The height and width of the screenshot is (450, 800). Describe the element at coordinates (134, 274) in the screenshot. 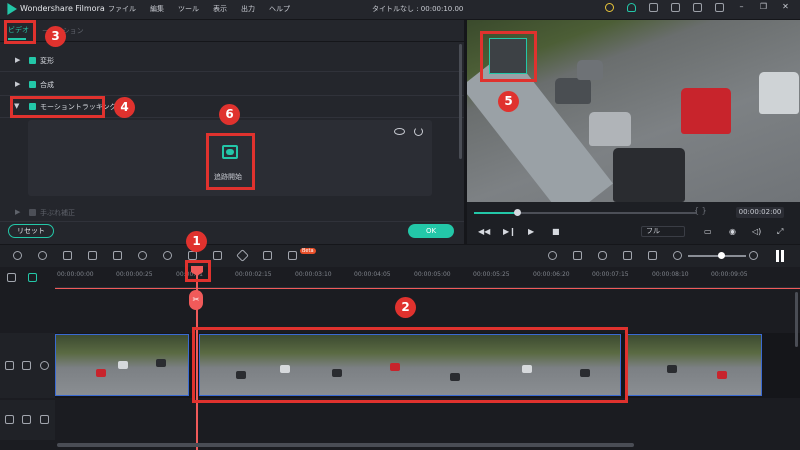

I see `ruler-tick: 00:00:00:25` at that location.